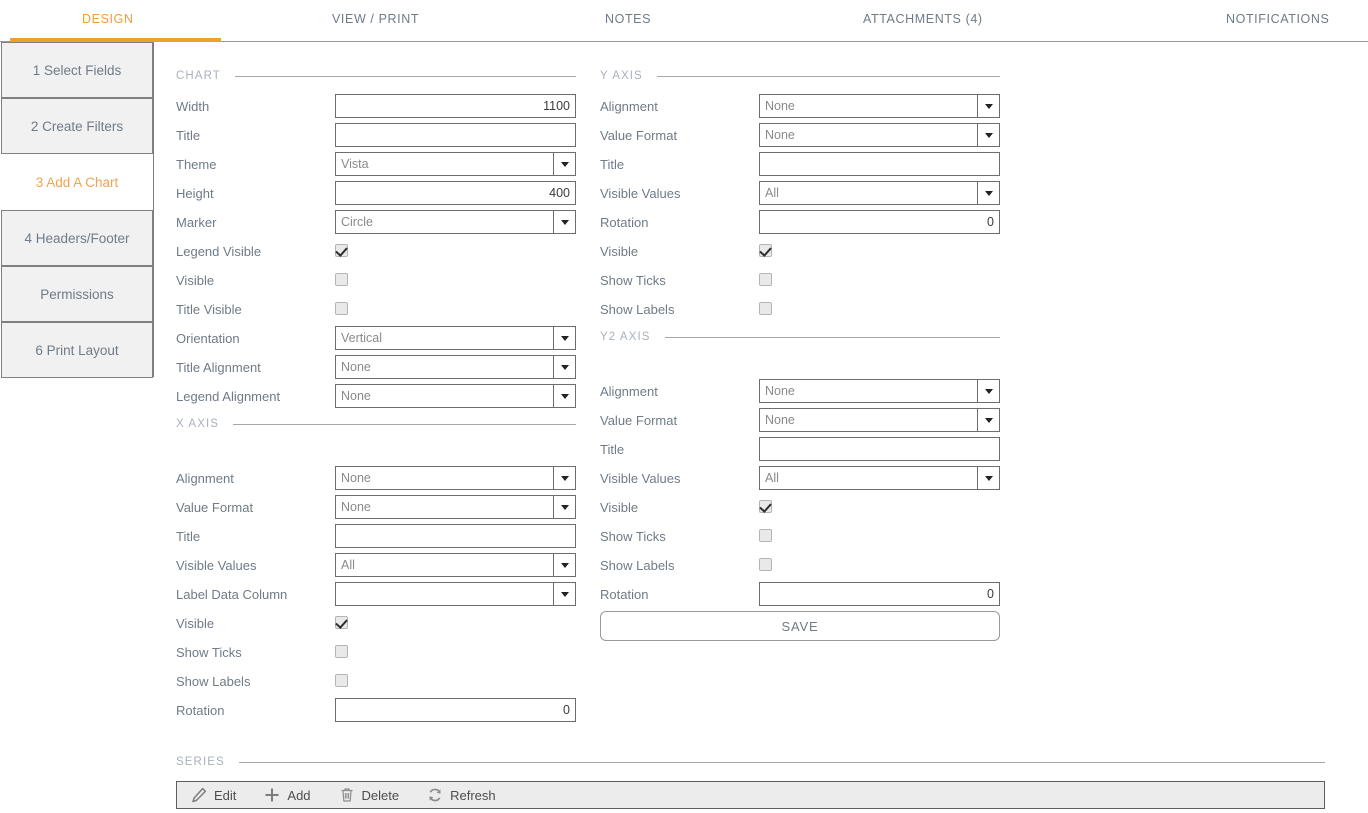 This screenshot has width=1368, height=813. I want to click on field-row-y-value-format: Value Format, so click(638, 135).